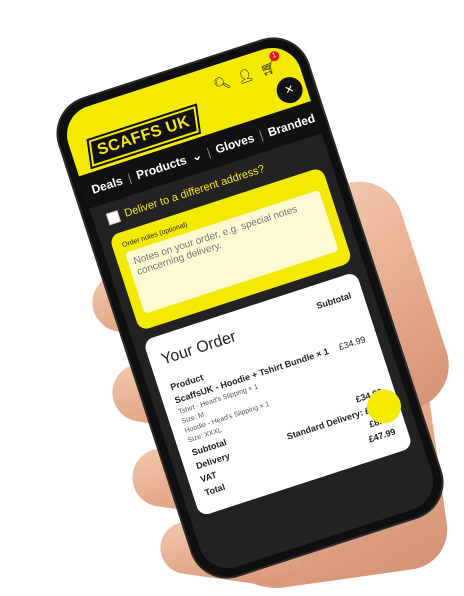 This screenshot has height=596, width=464. What do you see at coordinates (197, 156) in the screenshot?
I see `chevron-down-icon: ⌄` at bounding box center [197, 156].